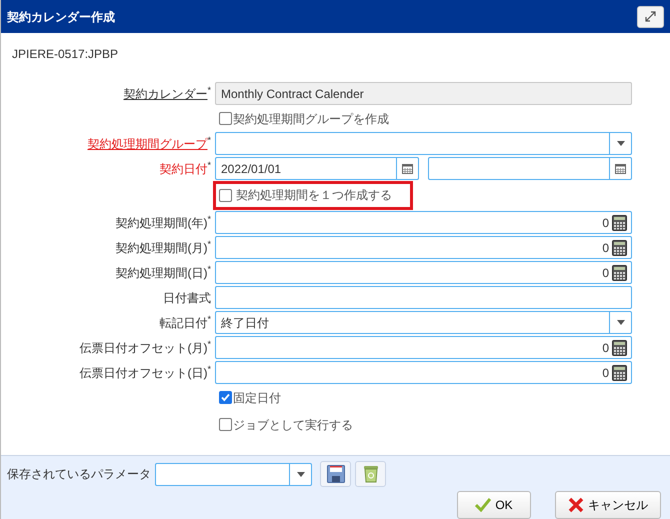 This screenshot has height=519, width=670. Describe the element at coordinates (233, 474) in the screenshot. I see `saved-parameters-dropdown` at that location.